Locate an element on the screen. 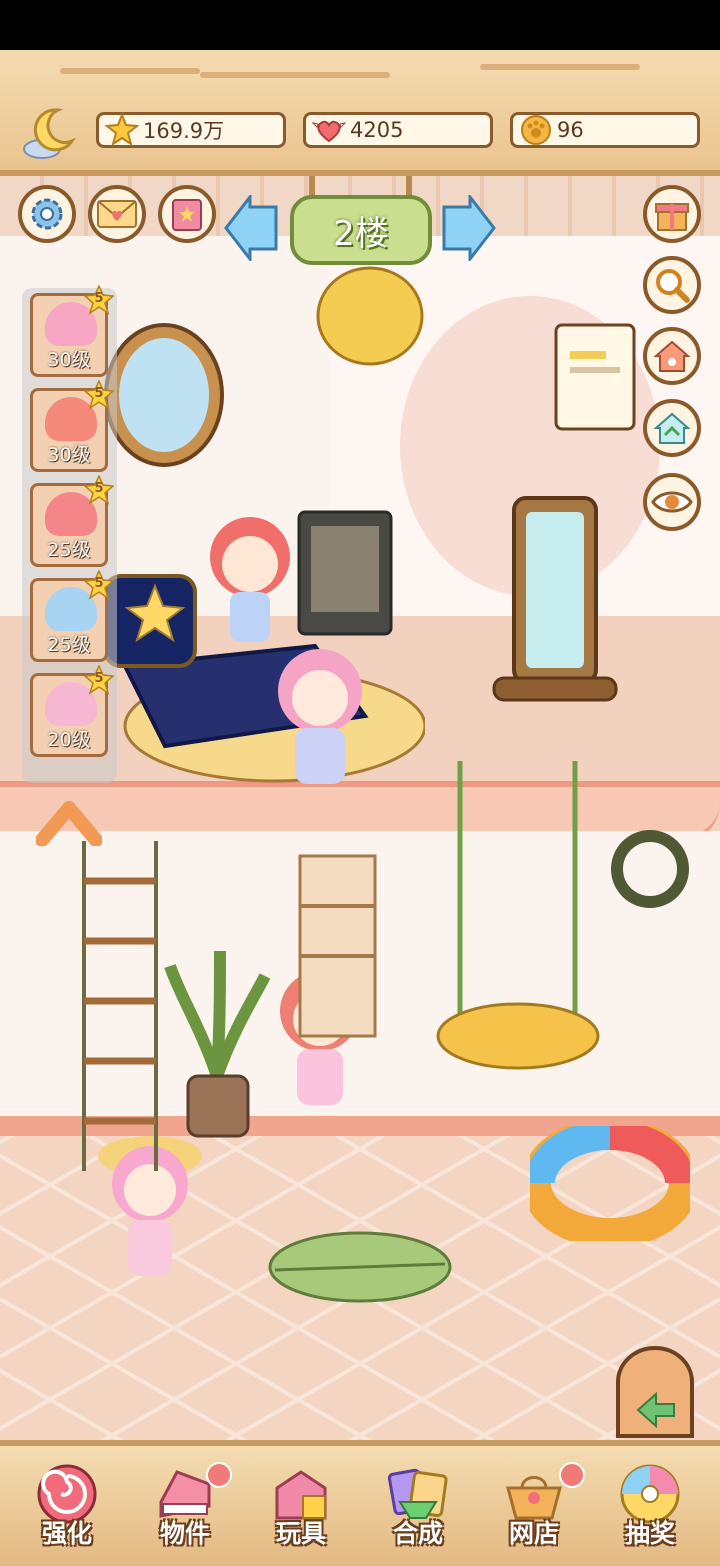  floor-label: 2楼 is located at coordinates (361, 233).